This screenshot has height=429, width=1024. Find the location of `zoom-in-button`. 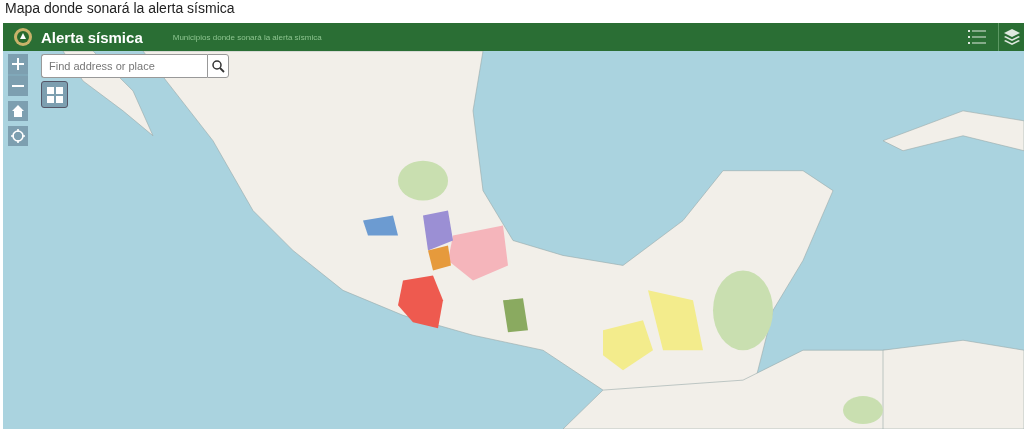

zoom-in-button is located at coordinates (18, 64).